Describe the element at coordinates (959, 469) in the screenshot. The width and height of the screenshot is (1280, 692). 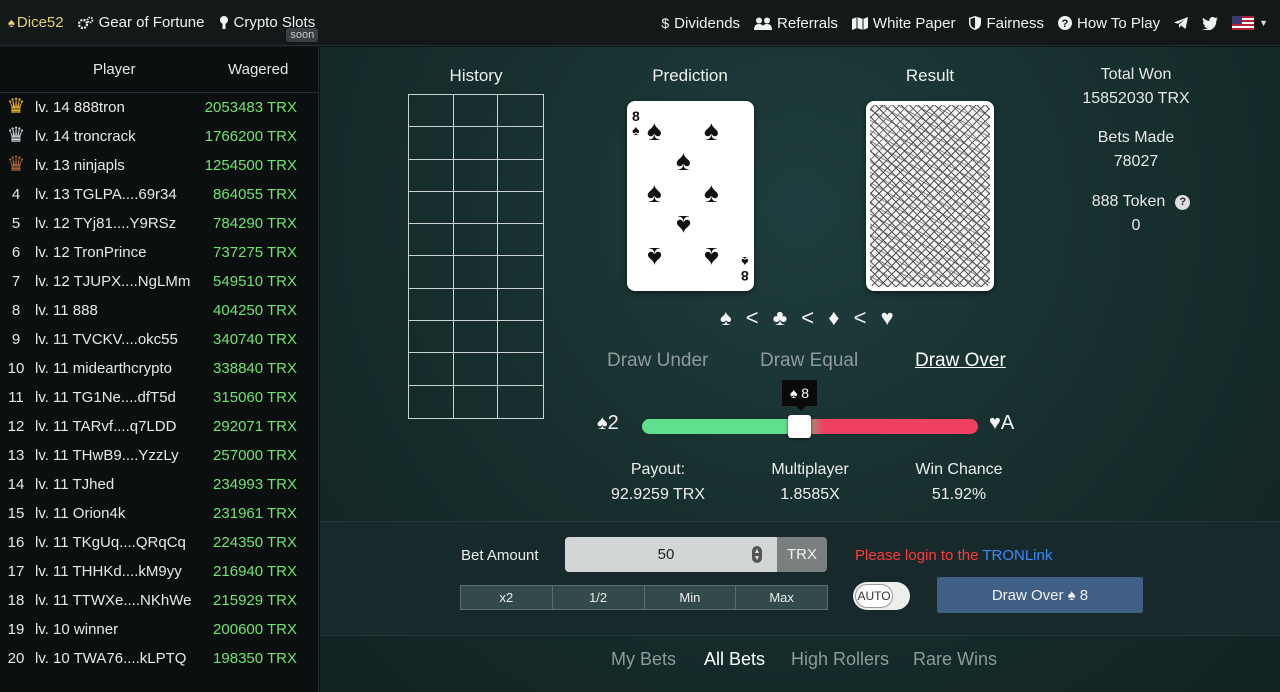
I see `win-chance-label: Win Chance` at that location.